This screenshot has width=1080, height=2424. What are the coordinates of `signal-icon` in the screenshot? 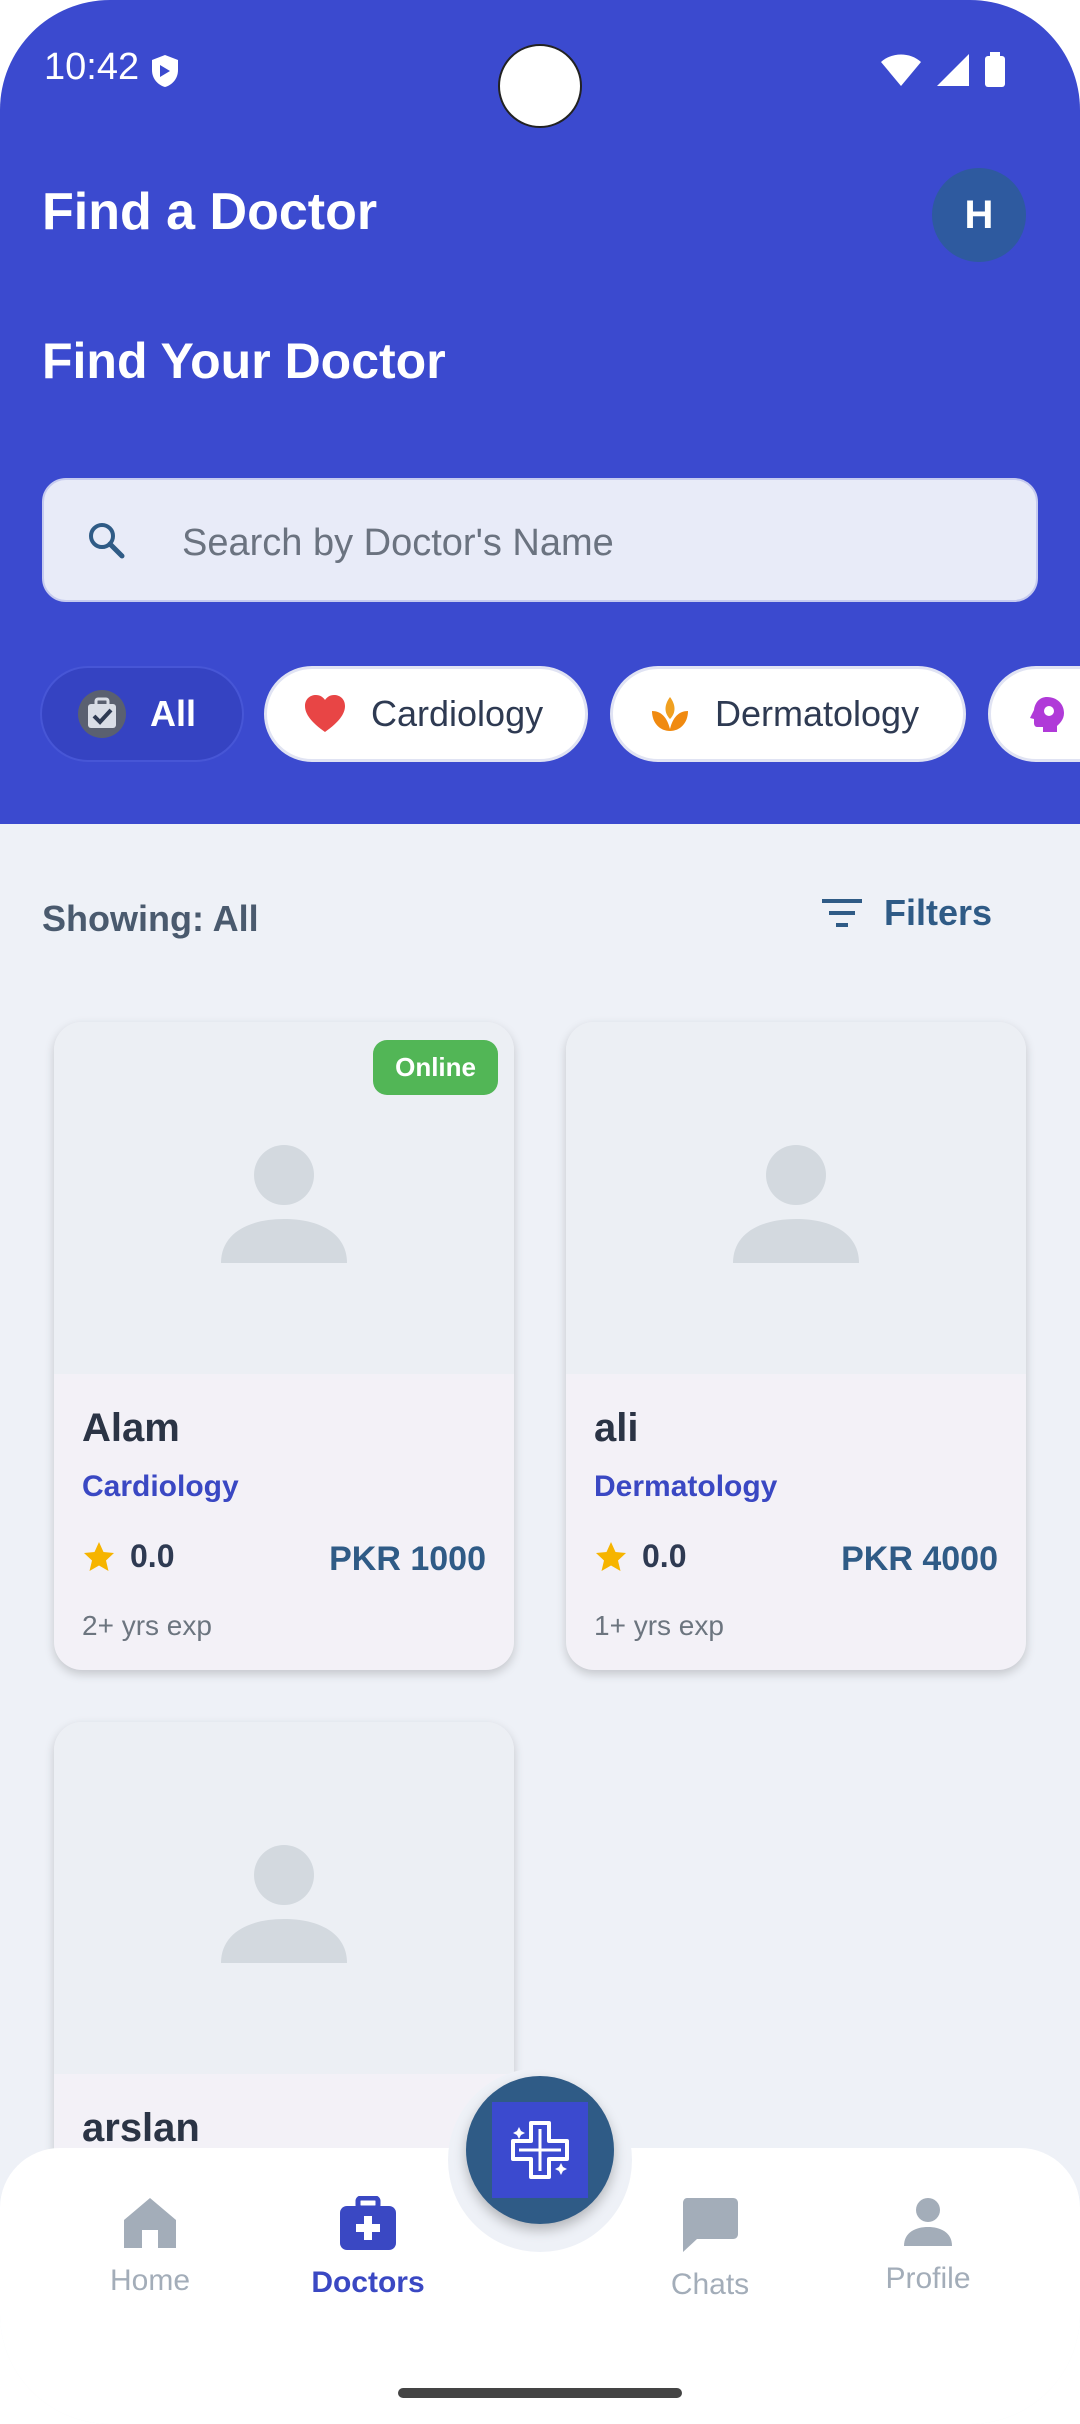 It's located at (953, 72).